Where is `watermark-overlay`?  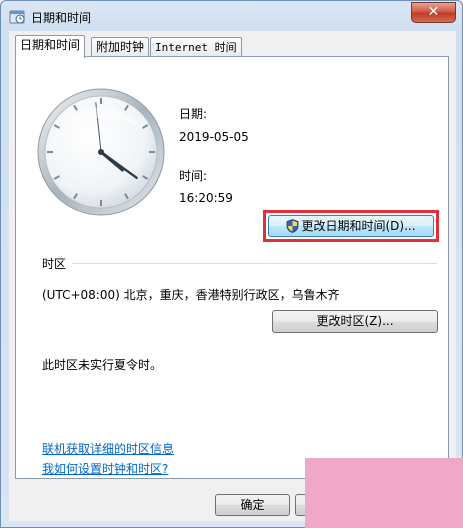
watermark-overlay is located at coordinates (384, 493).